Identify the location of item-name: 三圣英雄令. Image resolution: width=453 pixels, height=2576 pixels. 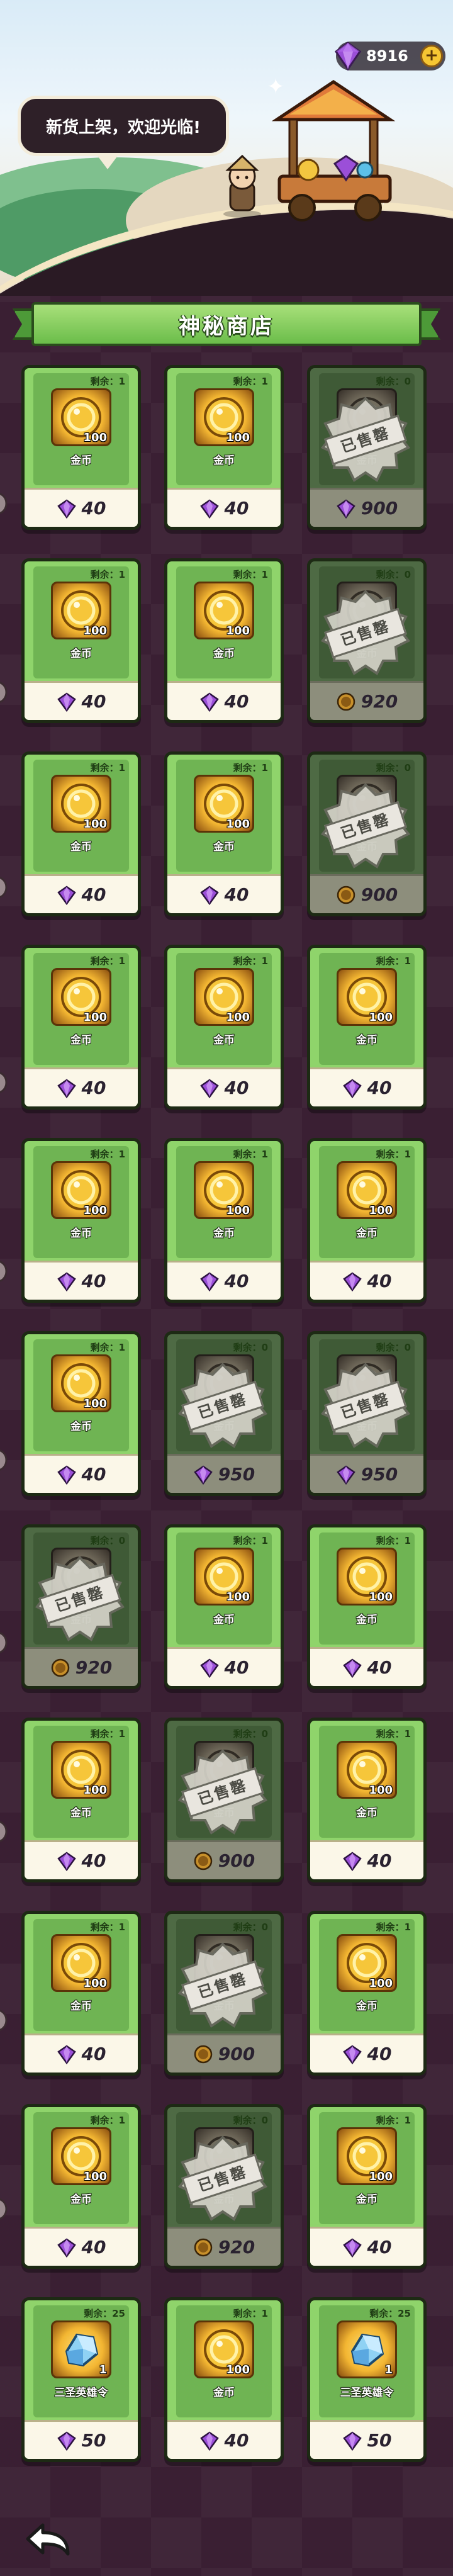
(367, 2393).